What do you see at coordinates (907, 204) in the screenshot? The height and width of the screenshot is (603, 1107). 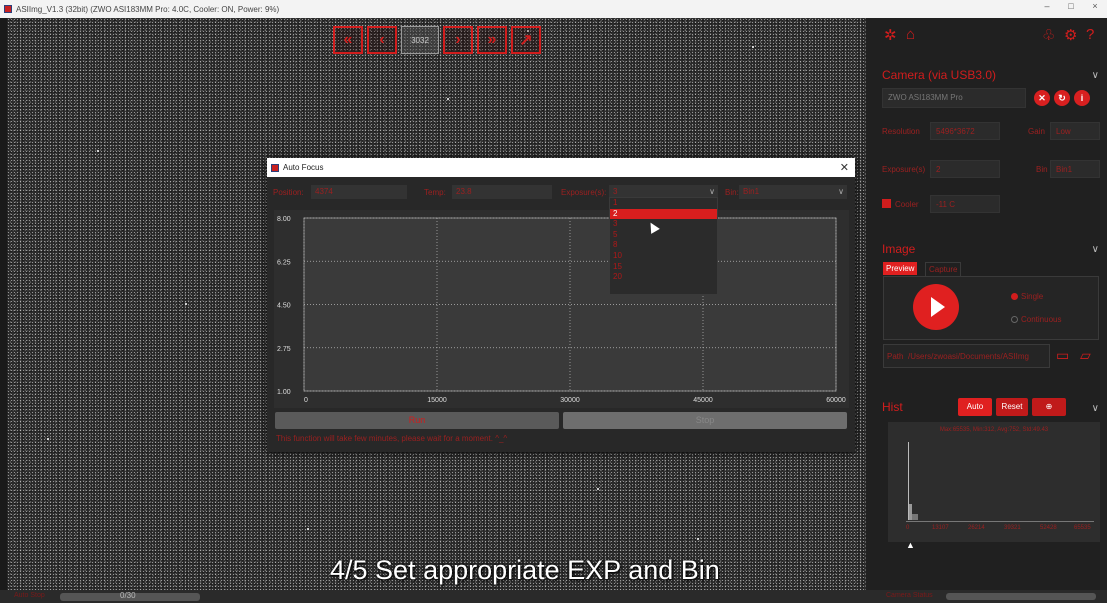 I see `cooler-label: Cooler` at bounding box center [907, 204].